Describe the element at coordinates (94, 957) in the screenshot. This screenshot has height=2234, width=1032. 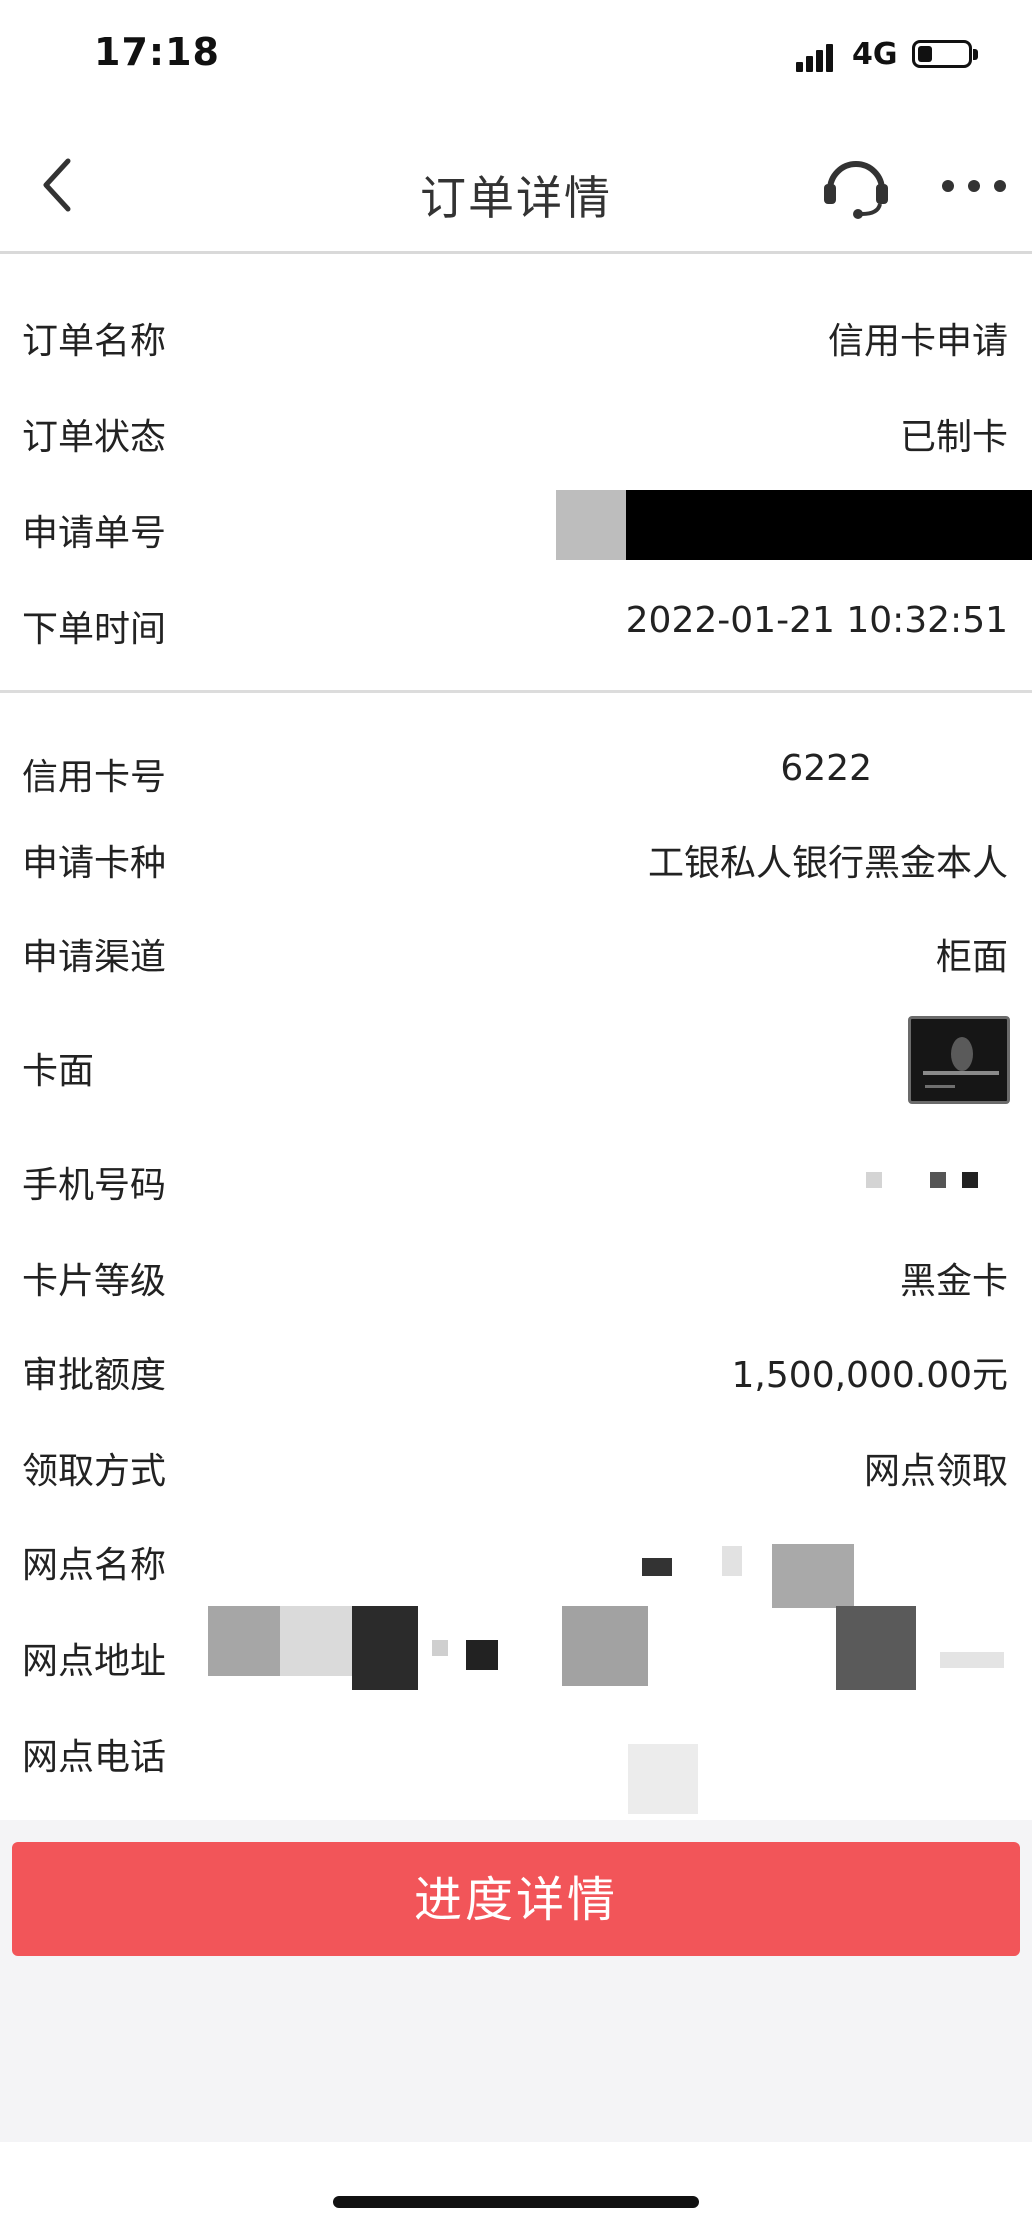
I see `row-label: 申请渠道` at that location.